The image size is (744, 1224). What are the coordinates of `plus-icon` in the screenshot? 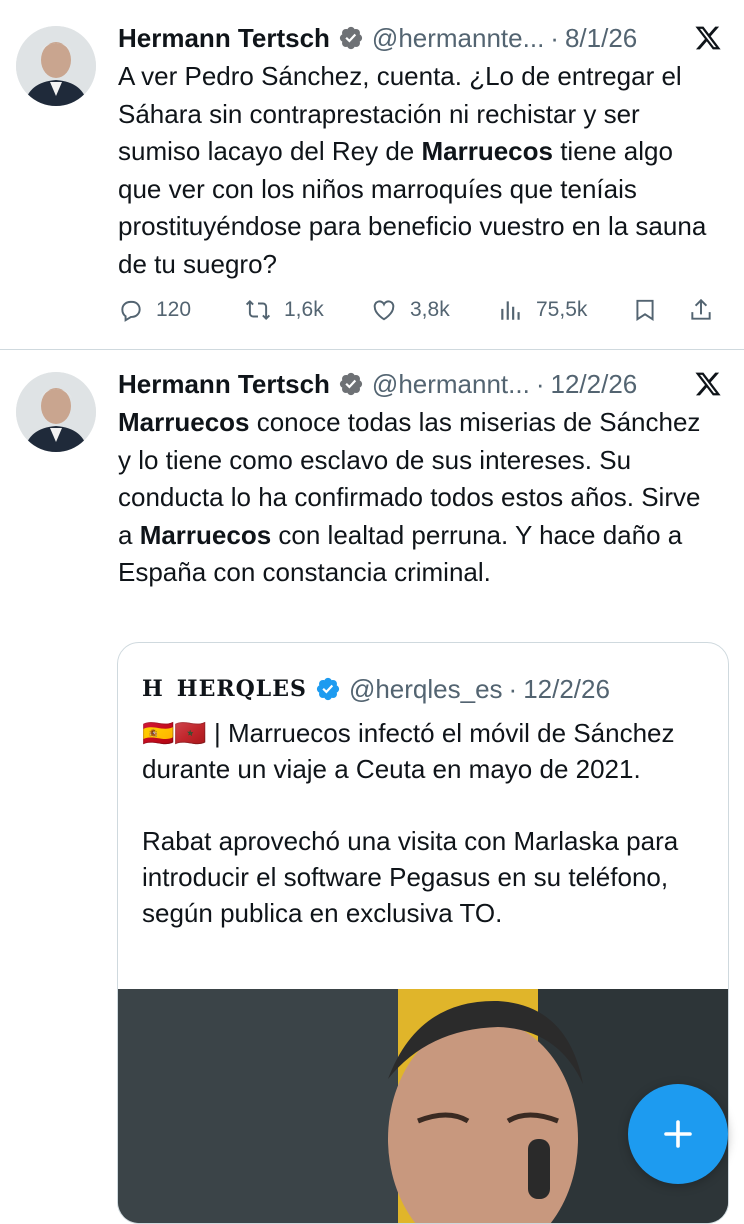 It's located at (678, 1134).